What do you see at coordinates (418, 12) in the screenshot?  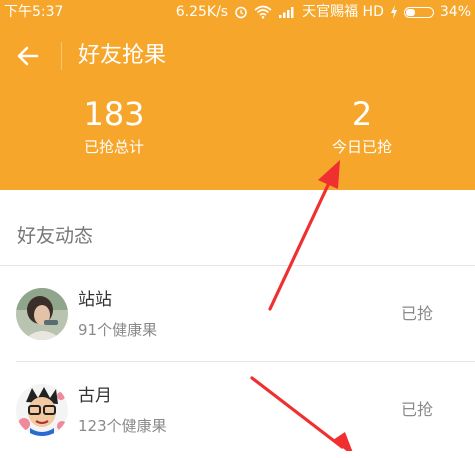 I see `battery-icon` at bounding box center [418, 12].